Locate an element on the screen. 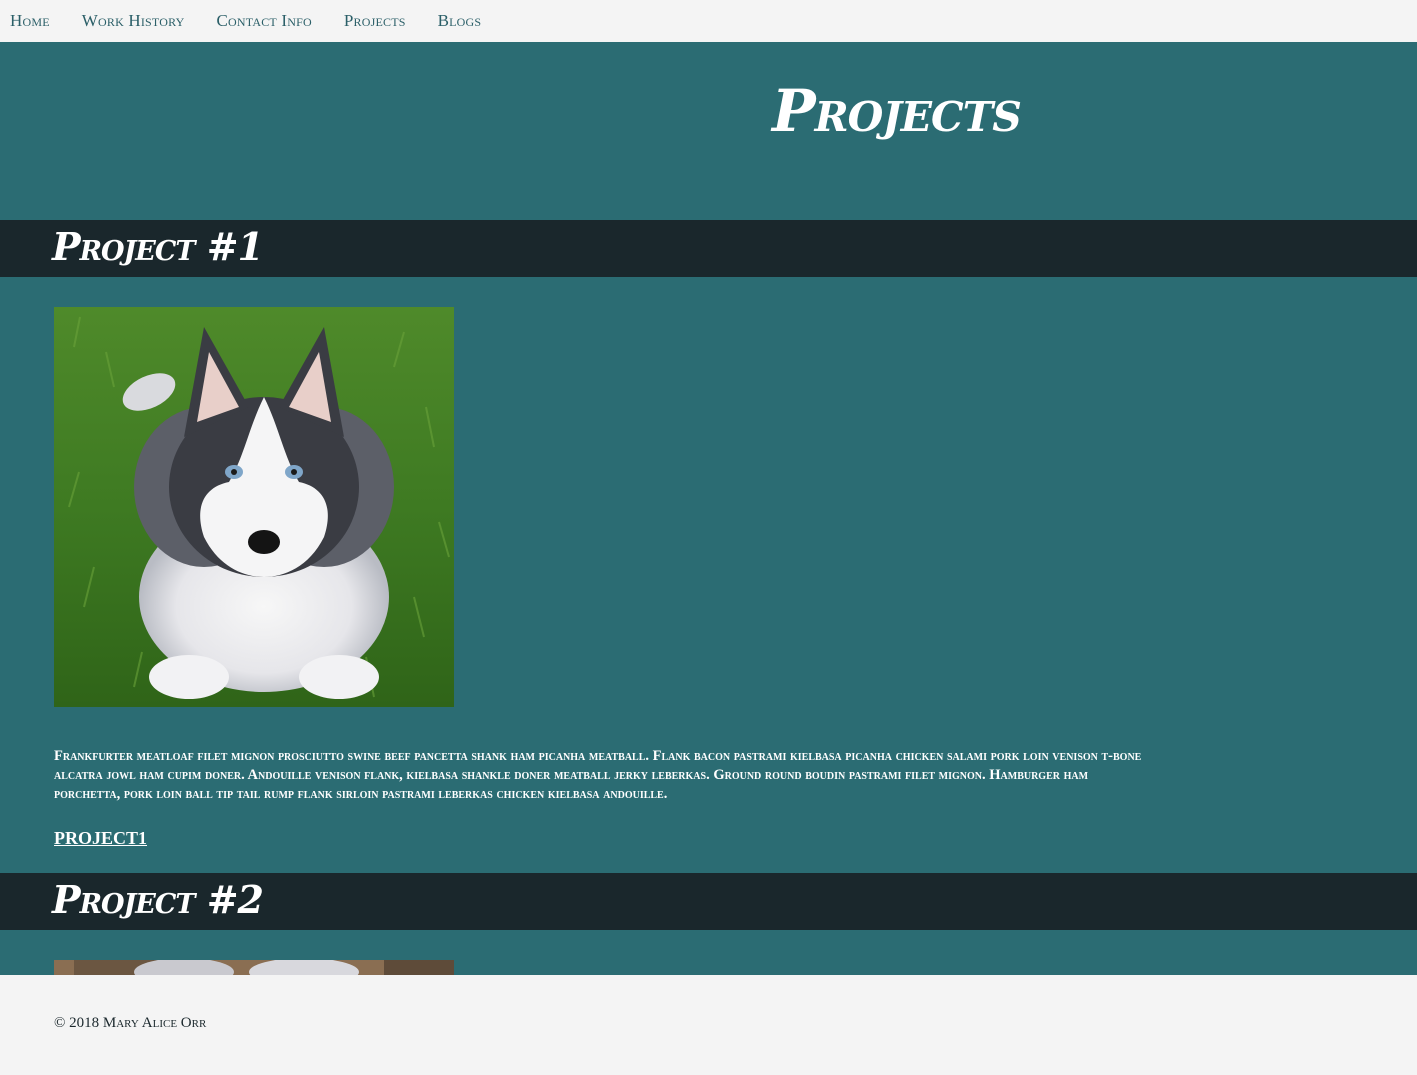 Image resolution: width=1417 pixels, height=1075 pixels. nav-work-history-link: Work History is located at coordinates (133, 21).